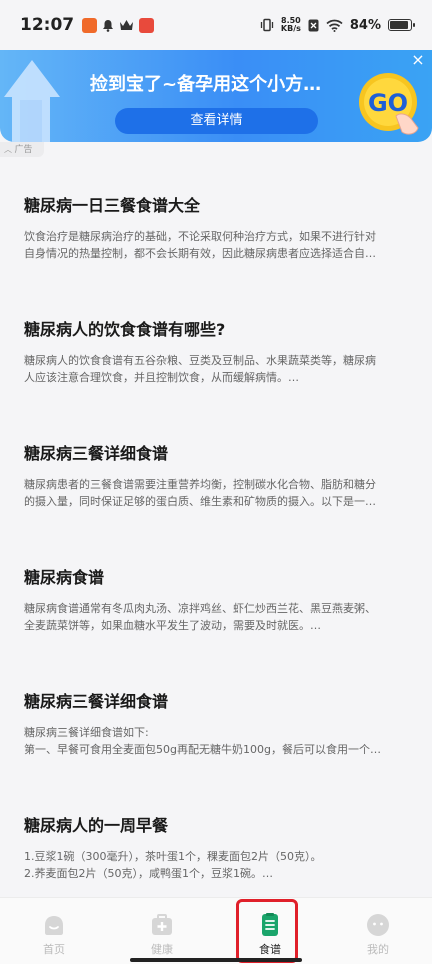 This screenshot has width=432, height=964. What do you see at coordinates (108, 25) in the screenshot?
I see `bell-icon` at bounding box center [108, 25].